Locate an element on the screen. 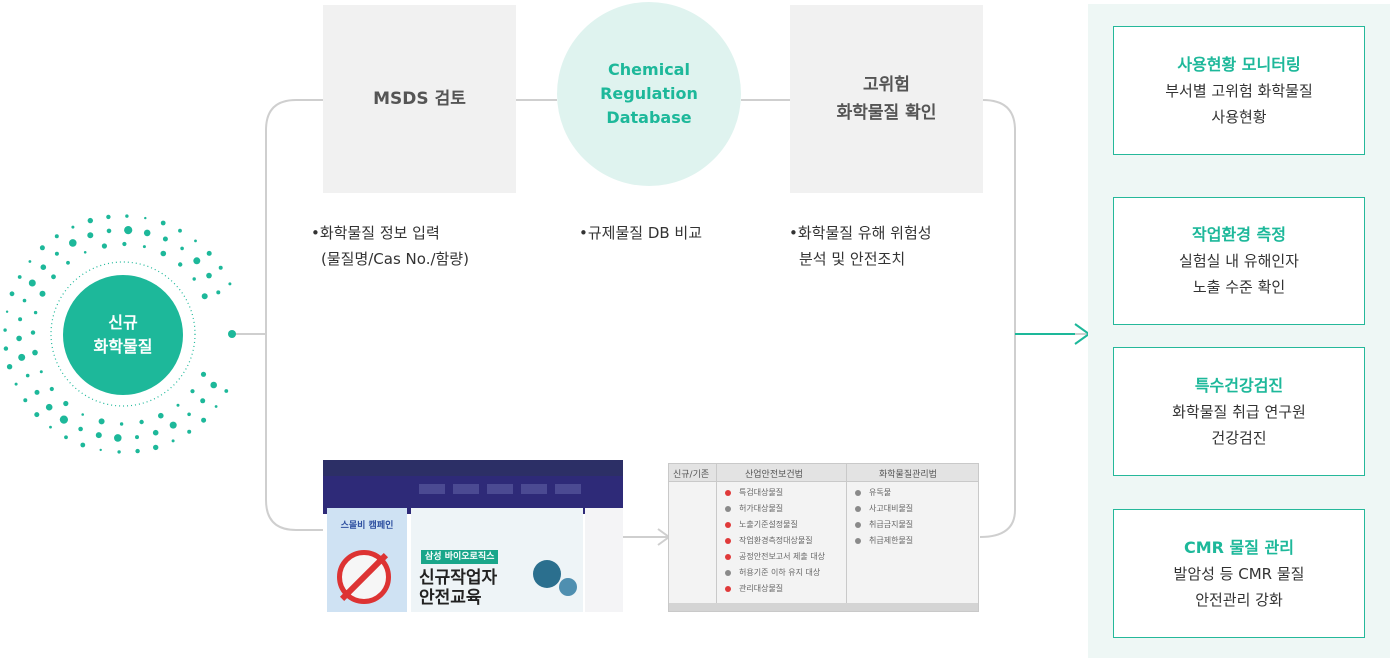  db-line3: Database is located at coordinates (649, 117).